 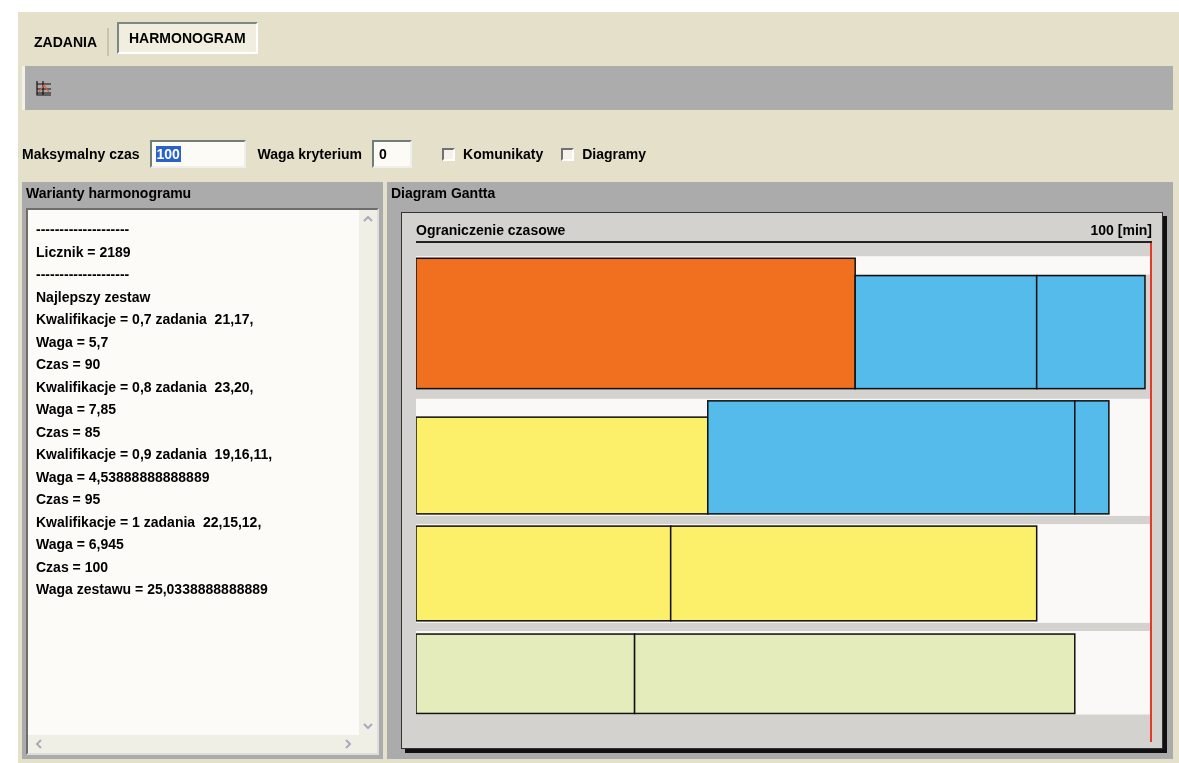 I want to click on checkbox-label: Komunikaty, so click(x=503, y=154).